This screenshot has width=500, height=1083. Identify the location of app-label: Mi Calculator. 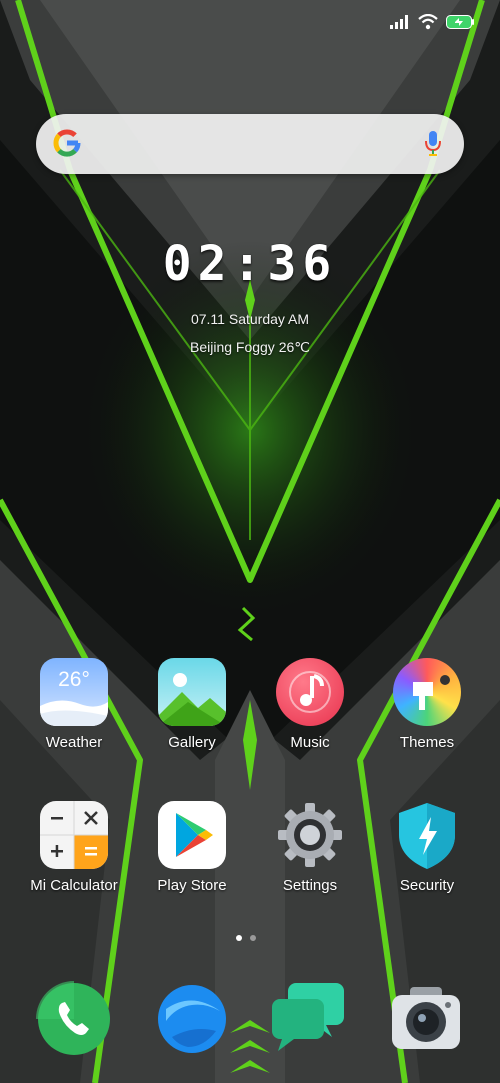
(74, 885).